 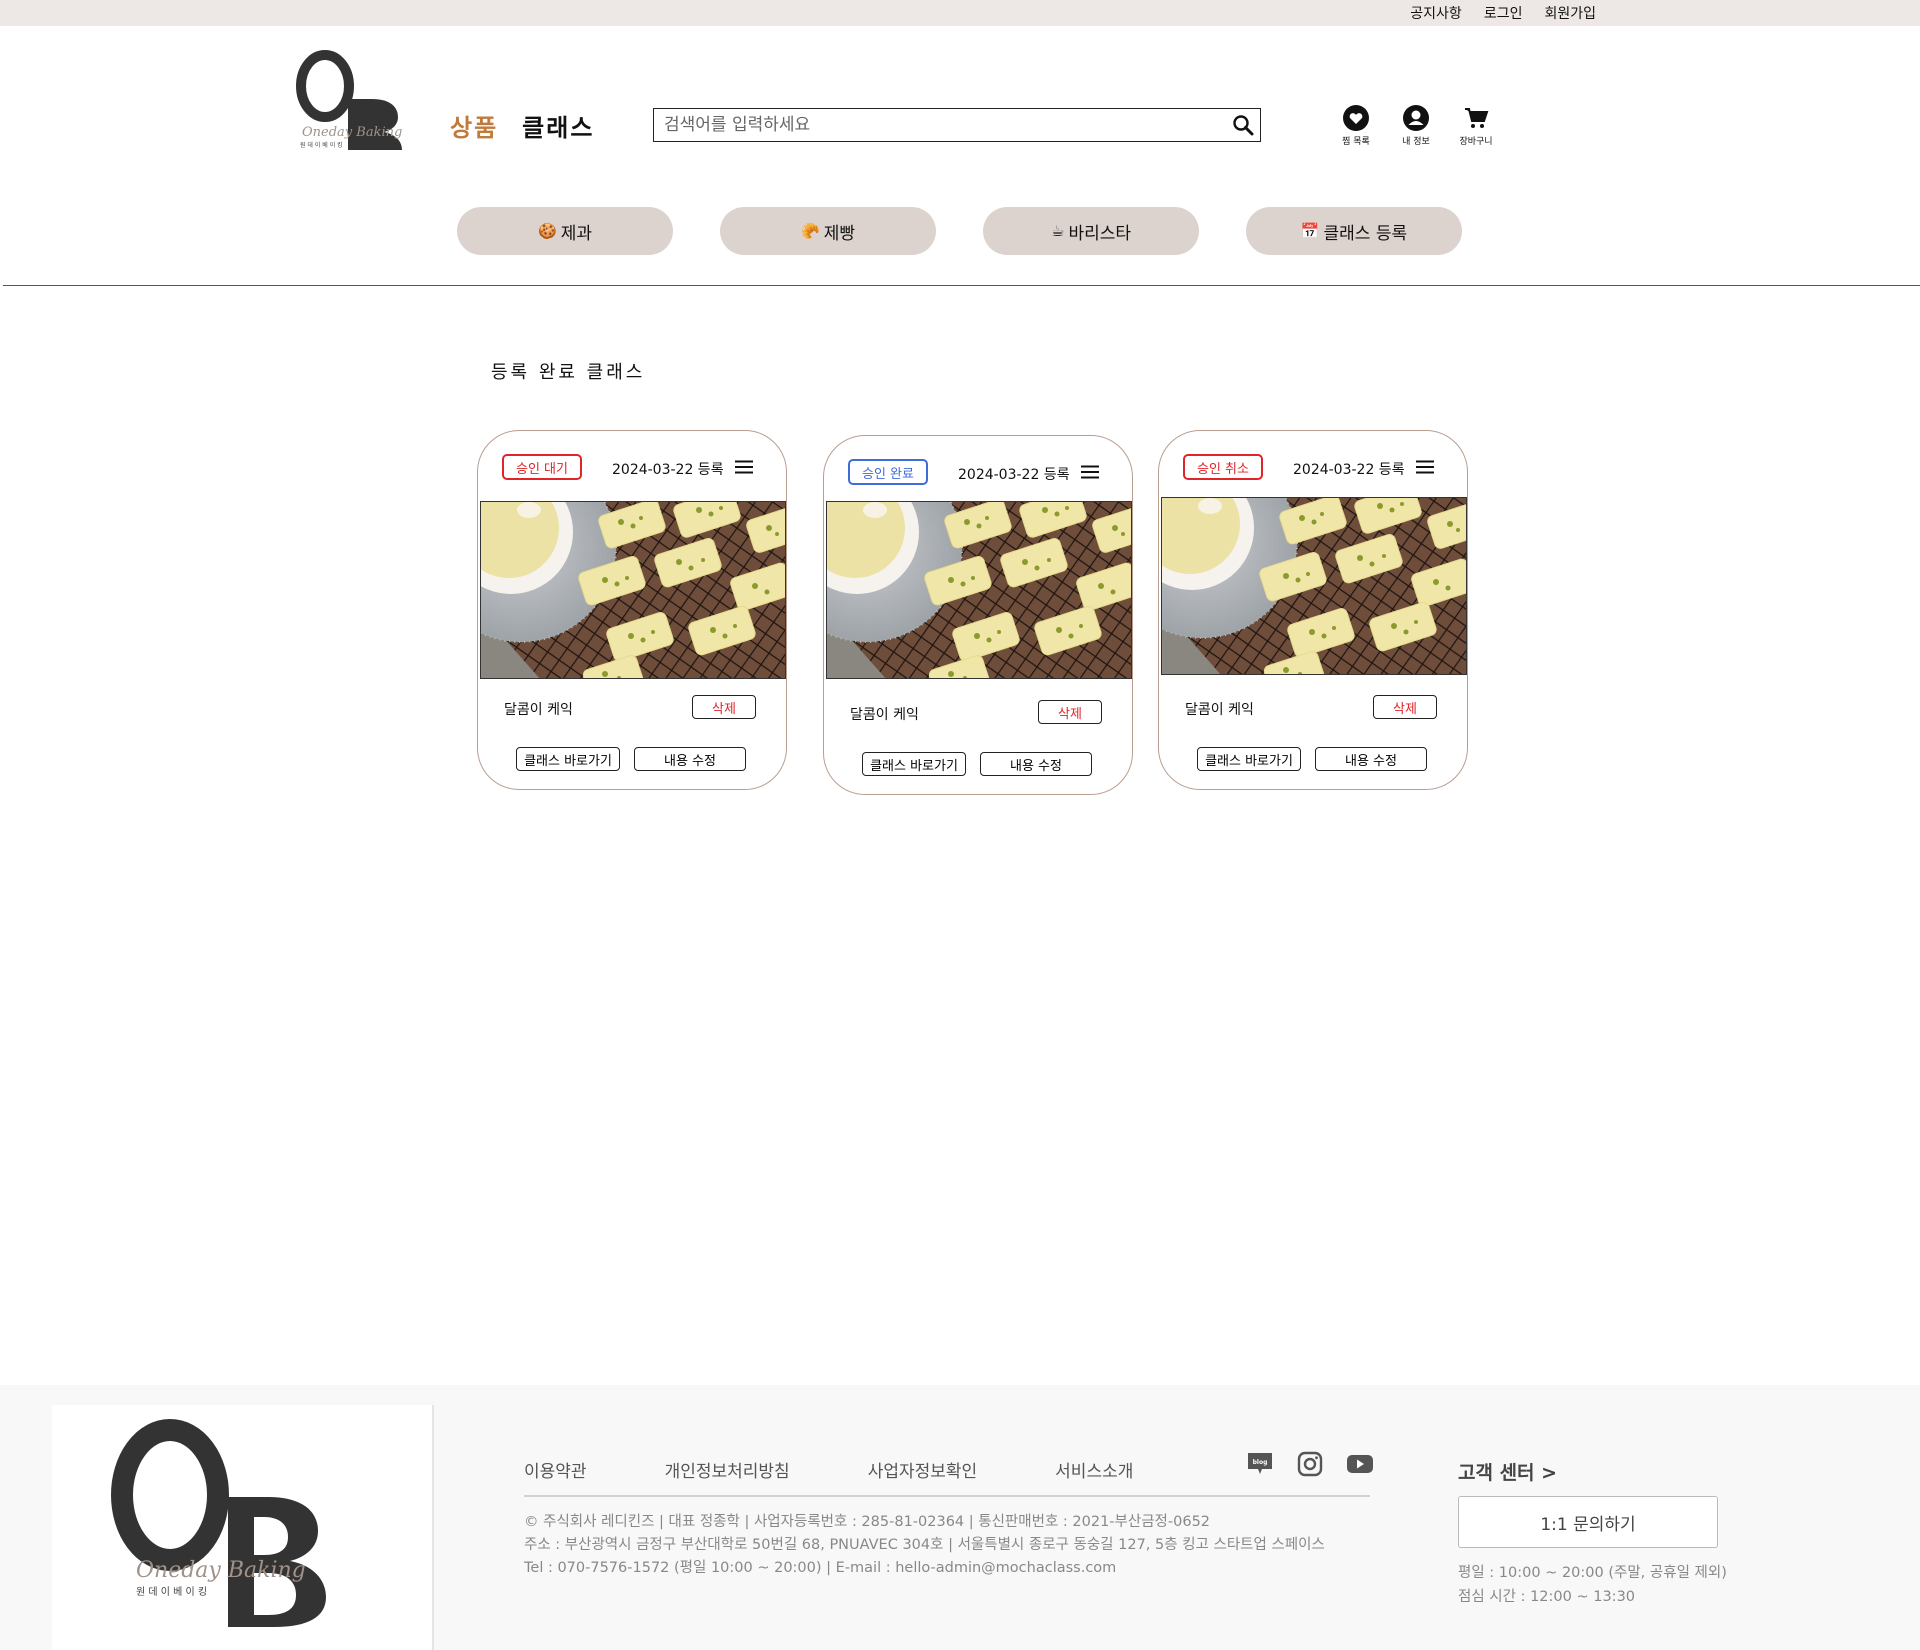 I want to click on top-links: 공지사항 로그인 회원가입, so click(x=1503, y=13).